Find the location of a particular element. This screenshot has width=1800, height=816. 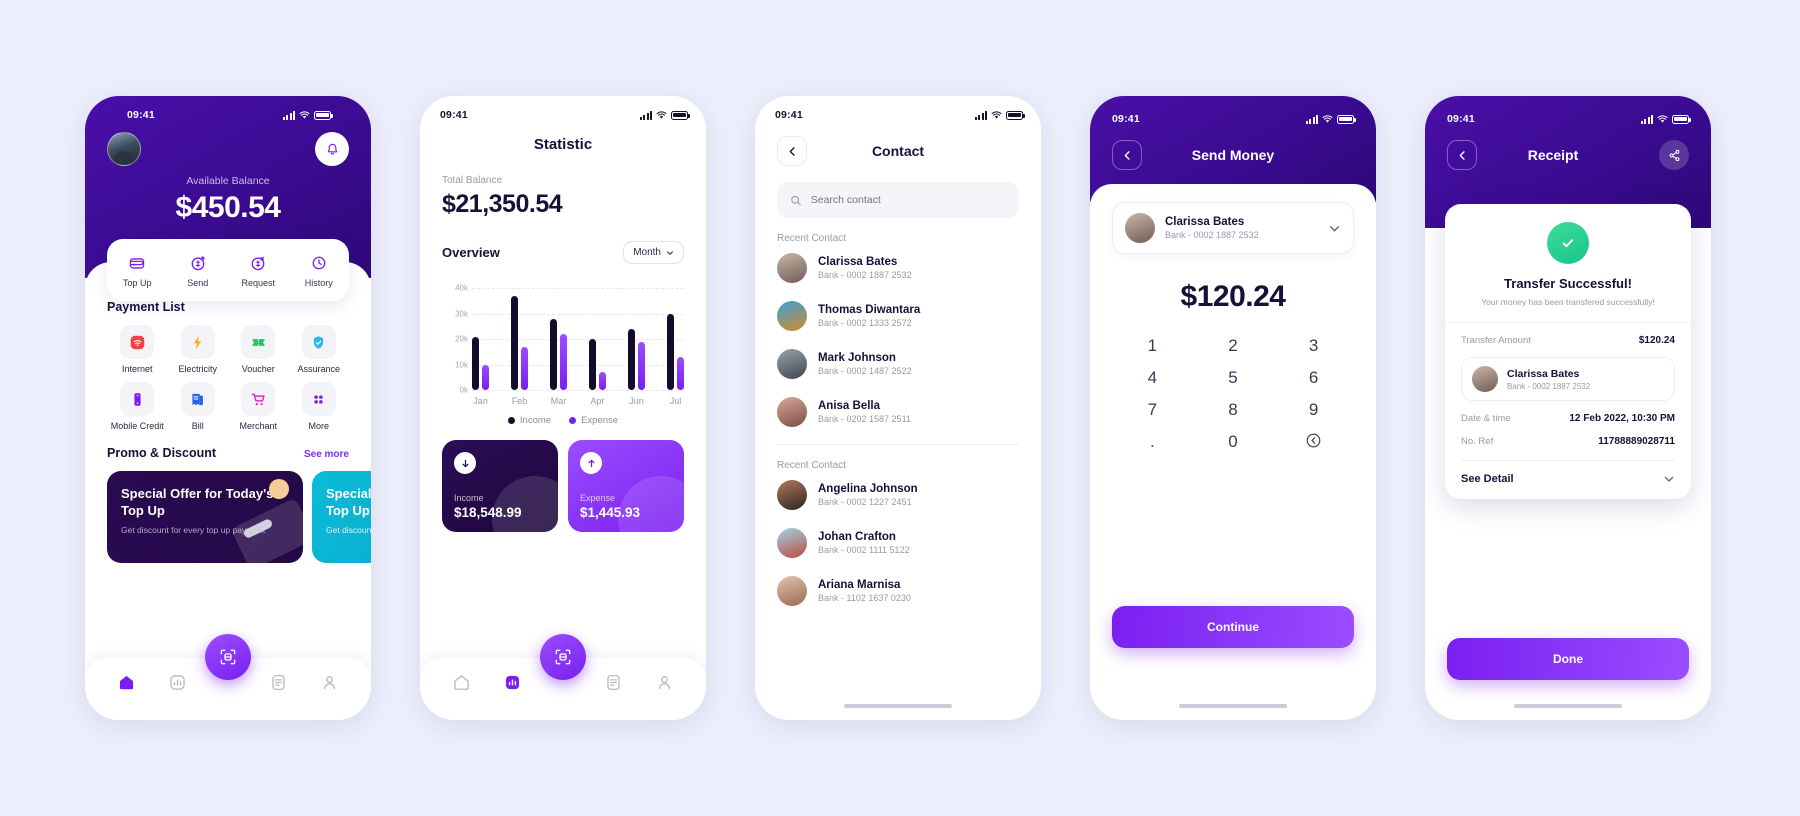

key-7: 7 is located at coordinates (1152, 410).